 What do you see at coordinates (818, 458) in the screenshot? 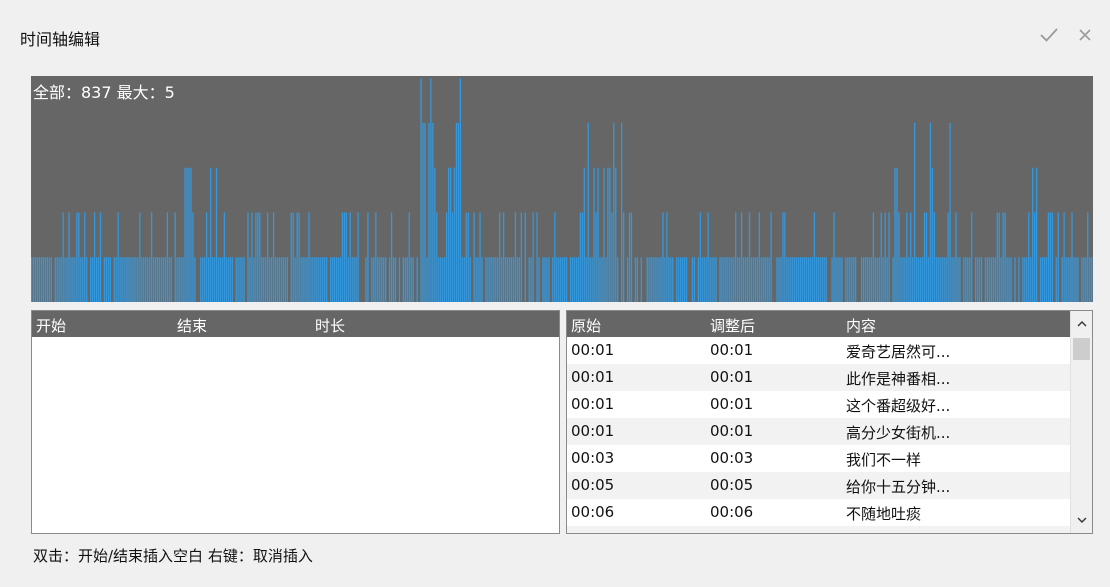
I see `table-row: 00:03 00:03 我们不一样` at bounding box center [818, 458].